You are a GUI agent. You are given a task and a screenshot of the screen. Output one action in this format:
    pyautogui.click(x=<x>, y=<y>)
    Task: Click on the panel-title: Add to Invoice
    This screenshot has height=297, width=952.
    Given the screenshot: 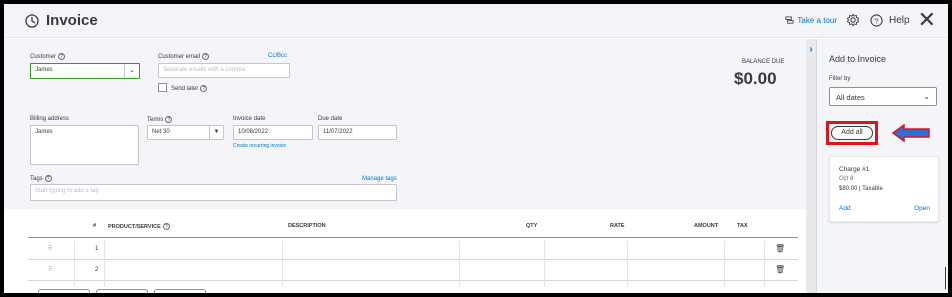 What is the action you would take?
    pyautogui.click(x=858, y=59)
    